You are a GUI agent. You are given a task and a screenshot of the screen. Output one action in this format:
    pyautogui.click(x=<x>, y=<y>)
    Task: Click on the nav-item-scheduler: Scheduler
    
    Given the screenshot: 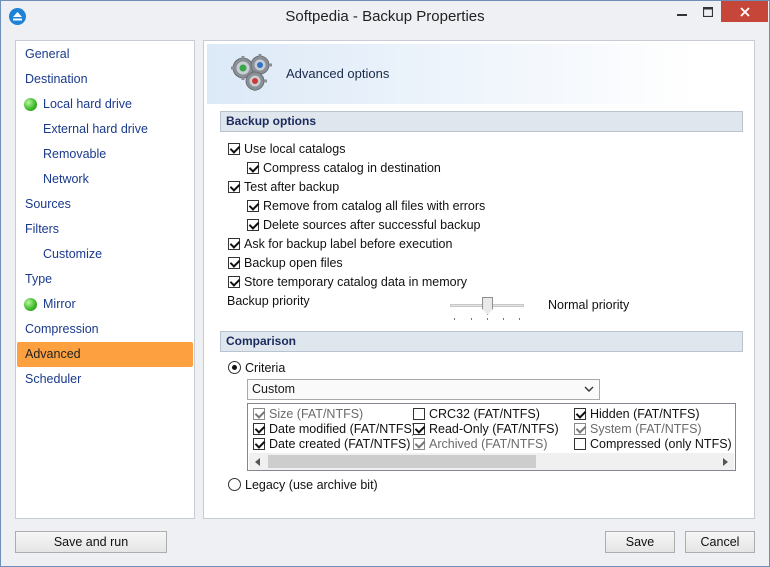 What is the action you would take?
    pyautogui.click(x=105, y=379)
    